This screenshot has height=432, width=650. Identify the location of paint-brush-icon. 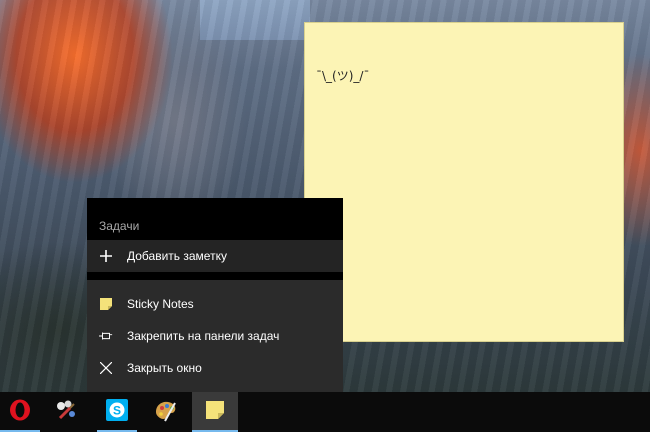
(66, 412).